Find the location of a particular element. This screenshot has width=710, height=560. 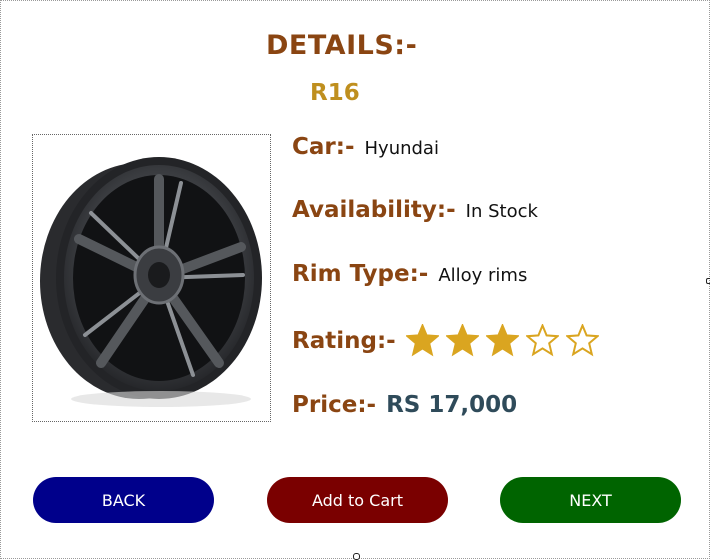

car-value: Hyundai is located at coordinates (401, 148).